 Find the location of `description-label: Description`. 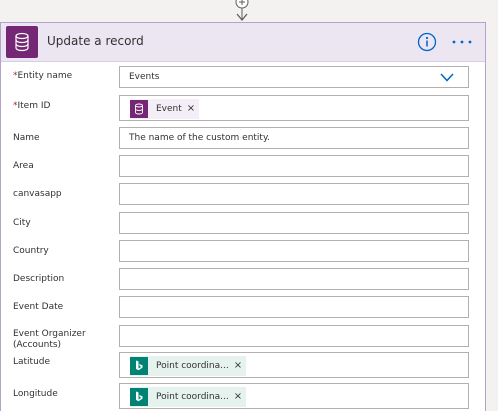

description-label: Description is located at coordinates (39, 279).